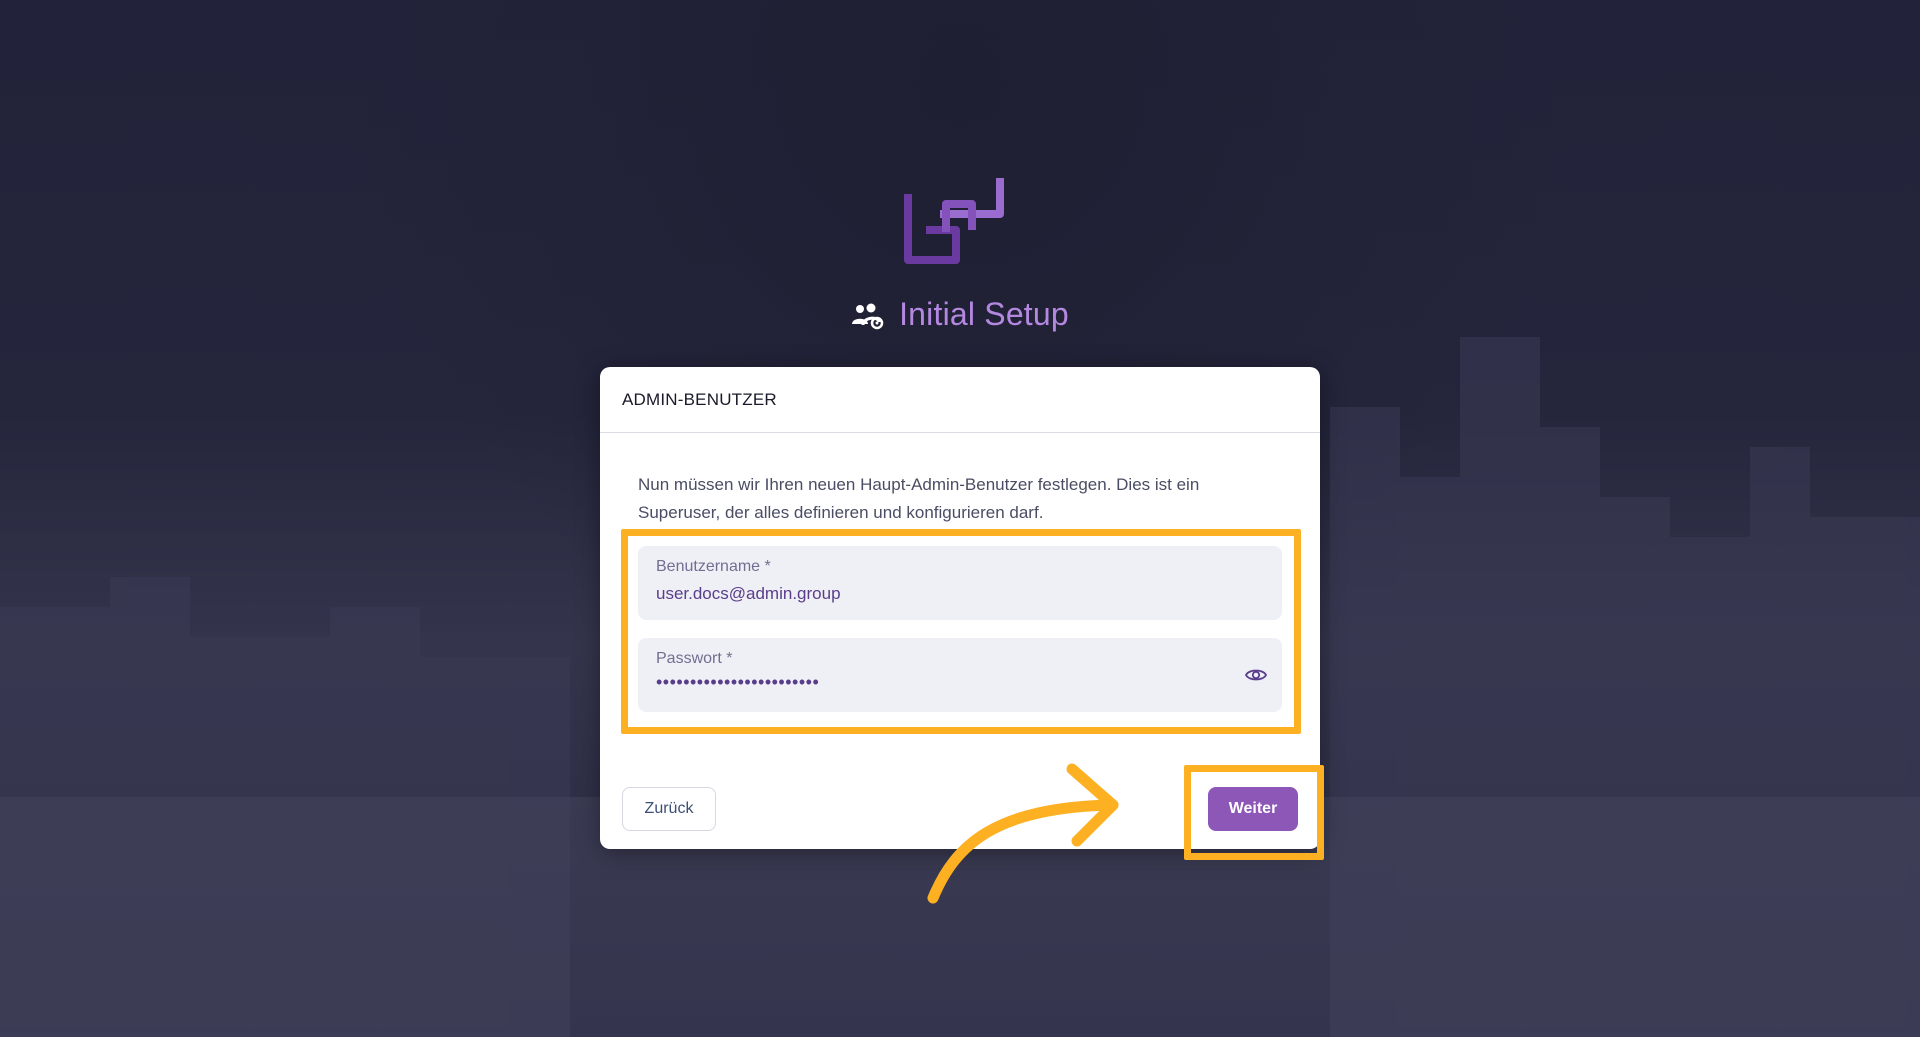 This screenshot has width=1920, height=1037. Describe the element at coordinates (984, 314) in the screenshot. I see `page-title: Initial Setup` at that location.